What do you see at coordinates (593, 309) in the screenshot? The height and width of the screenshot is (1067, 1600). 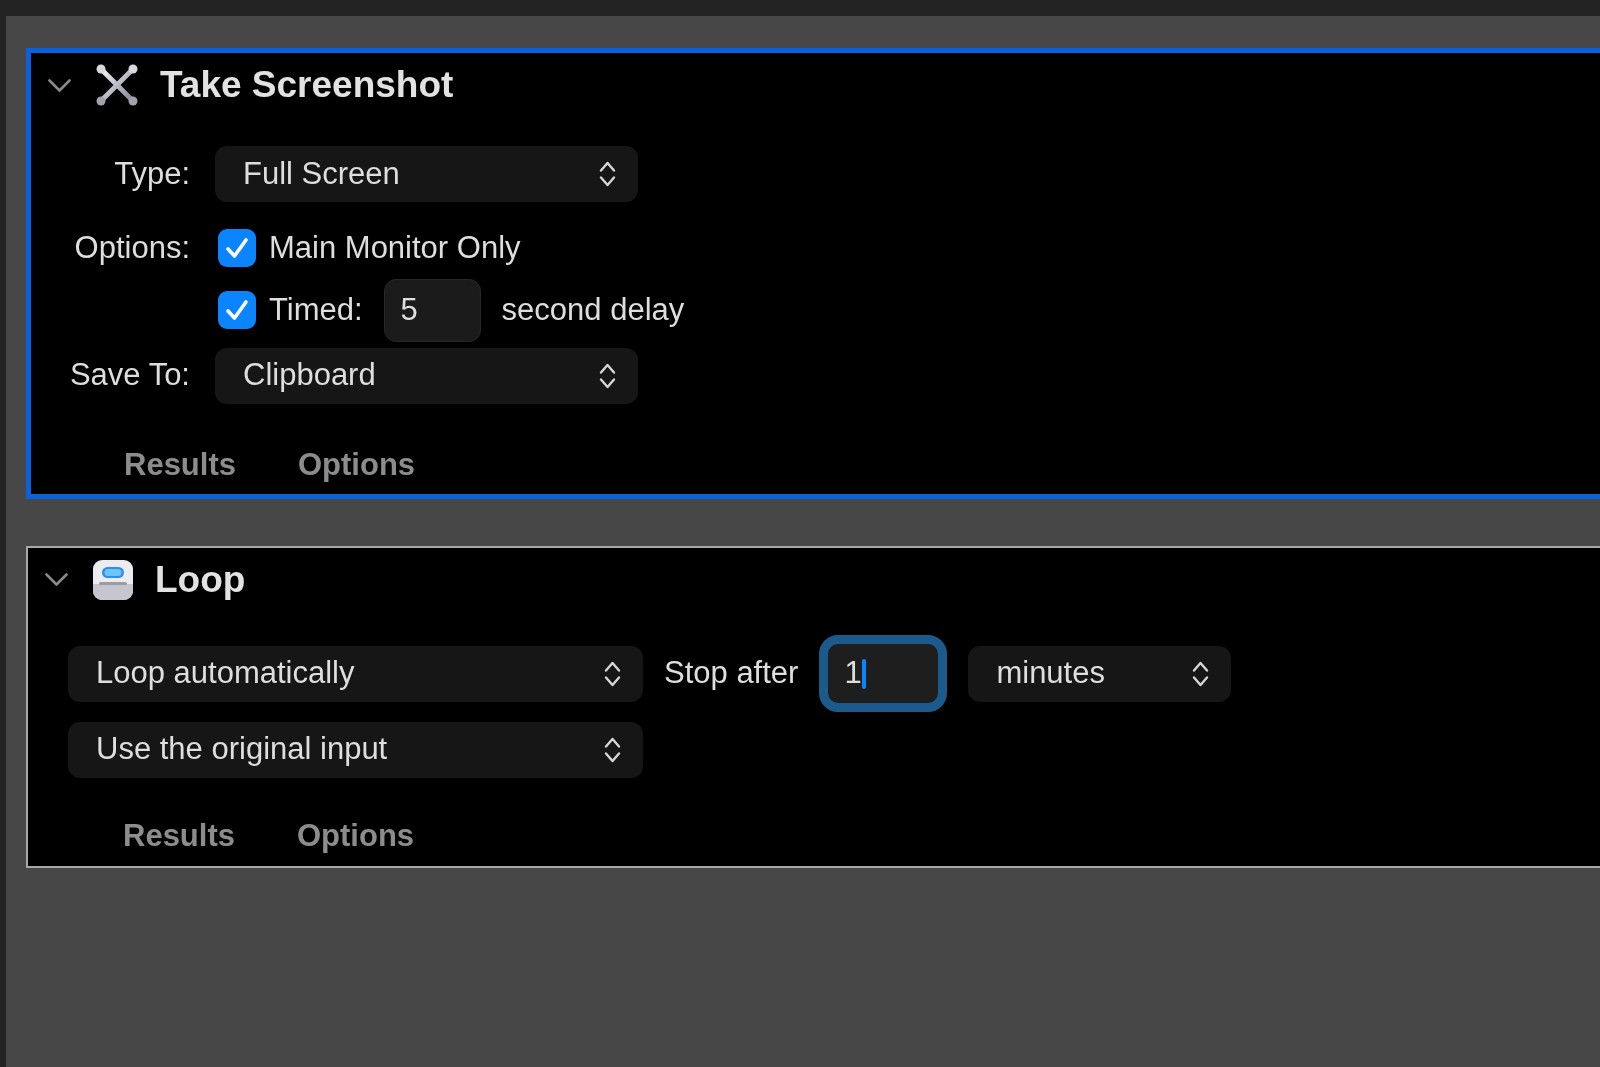 I see `inline-label: second delay` at bounding box center [593, 309].